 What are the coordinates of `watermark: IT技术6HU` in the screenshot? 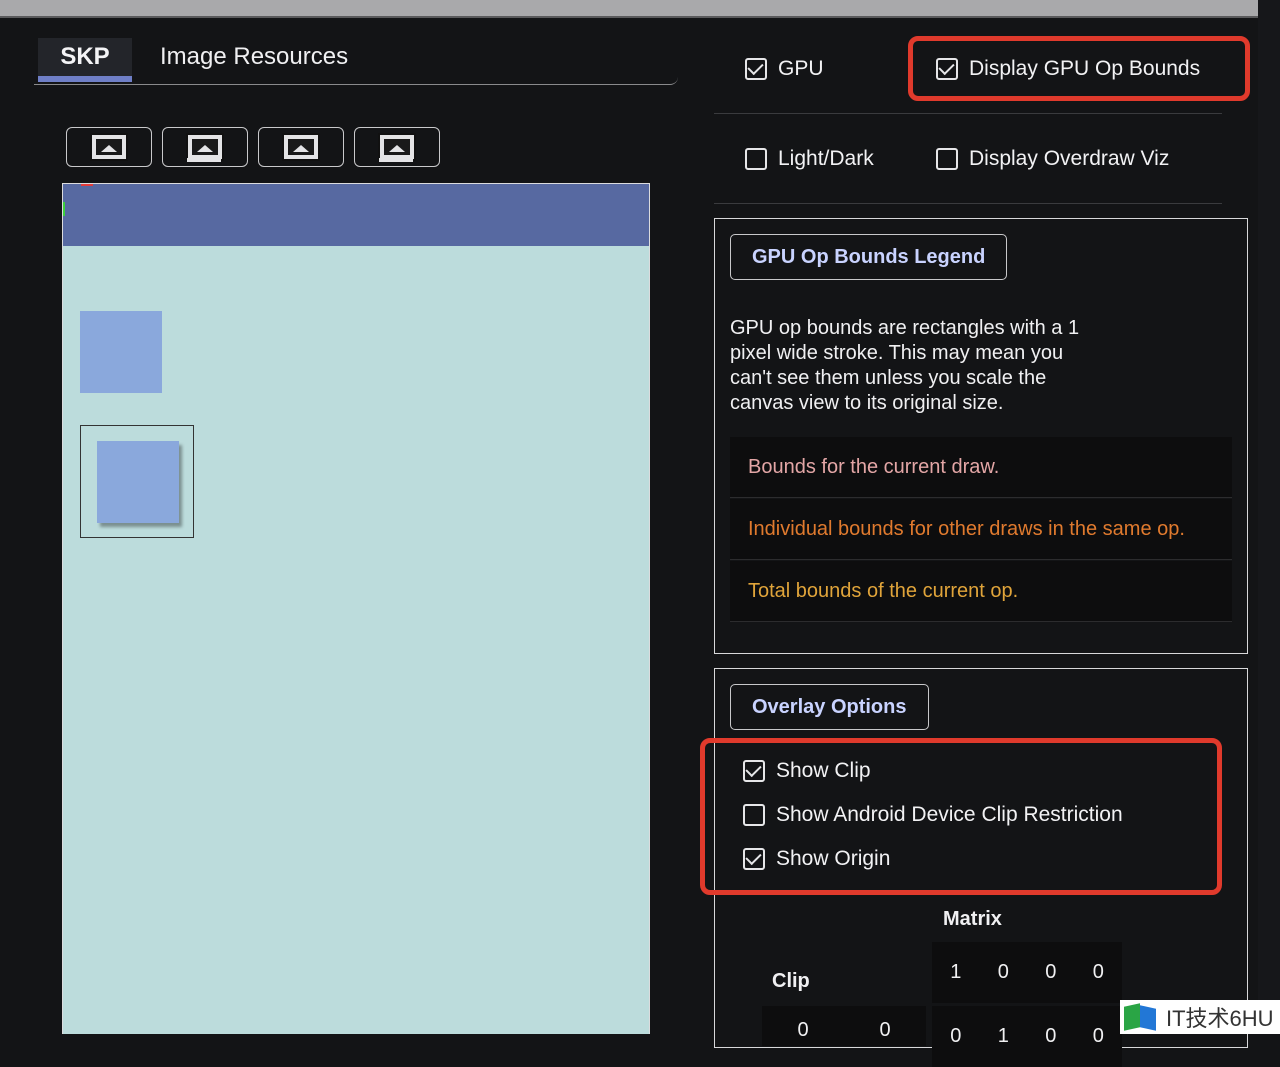 It's located at (1200, 1017).